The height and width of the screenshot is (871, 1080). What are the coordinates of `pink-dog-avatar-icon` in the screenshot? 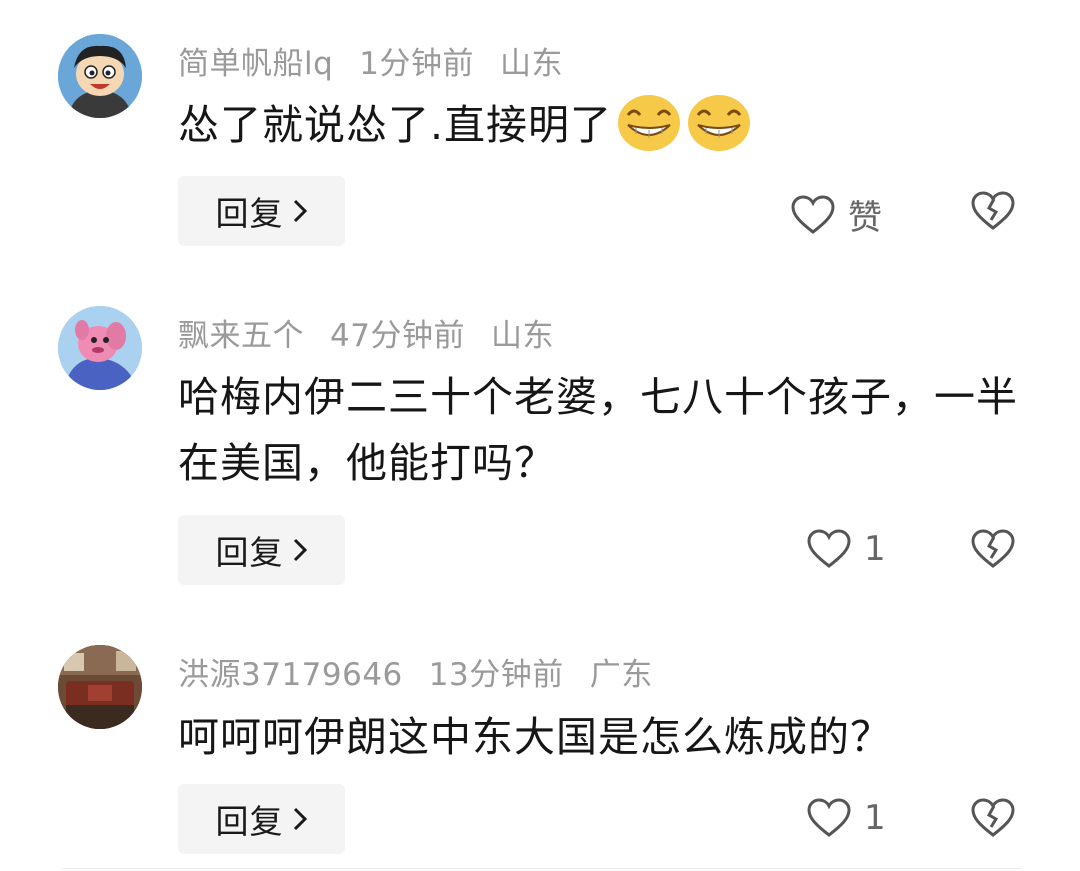 It's located at (100, 348).